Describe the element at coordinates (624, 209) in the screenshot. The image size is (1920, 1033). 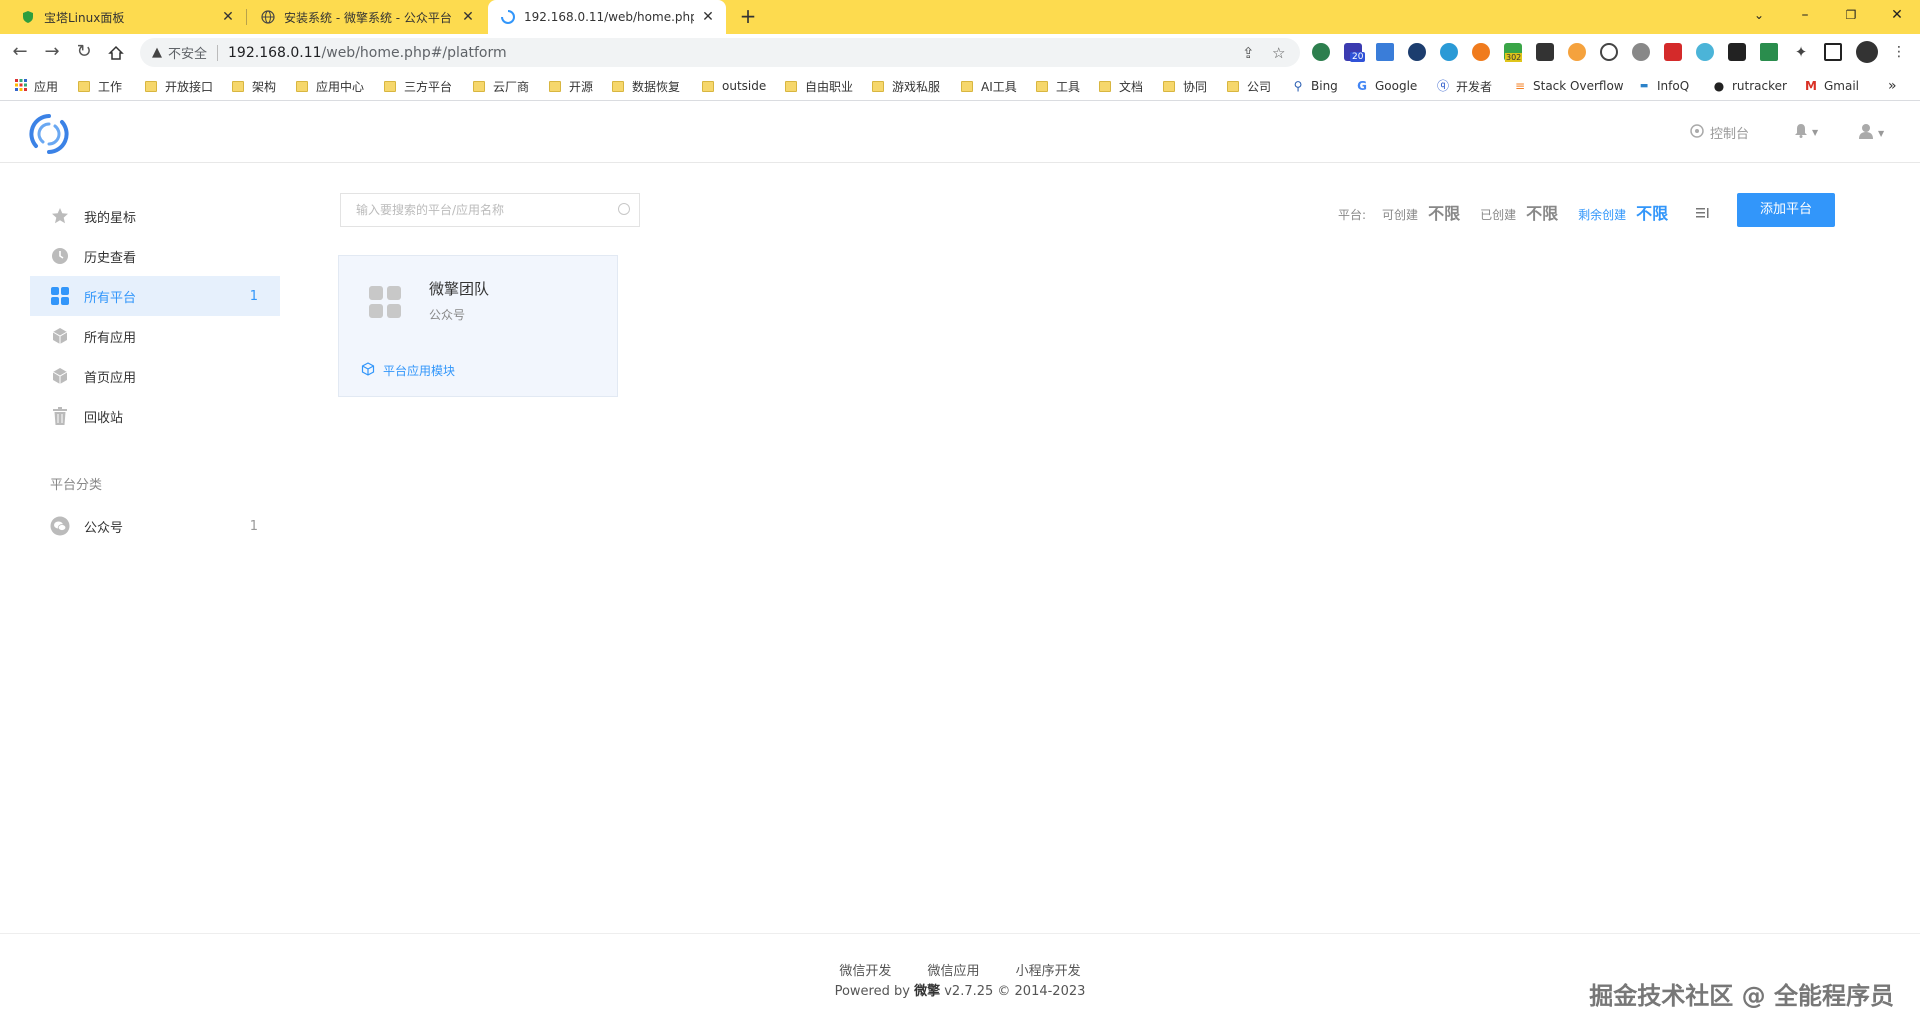
I see `search-icon` at that location.